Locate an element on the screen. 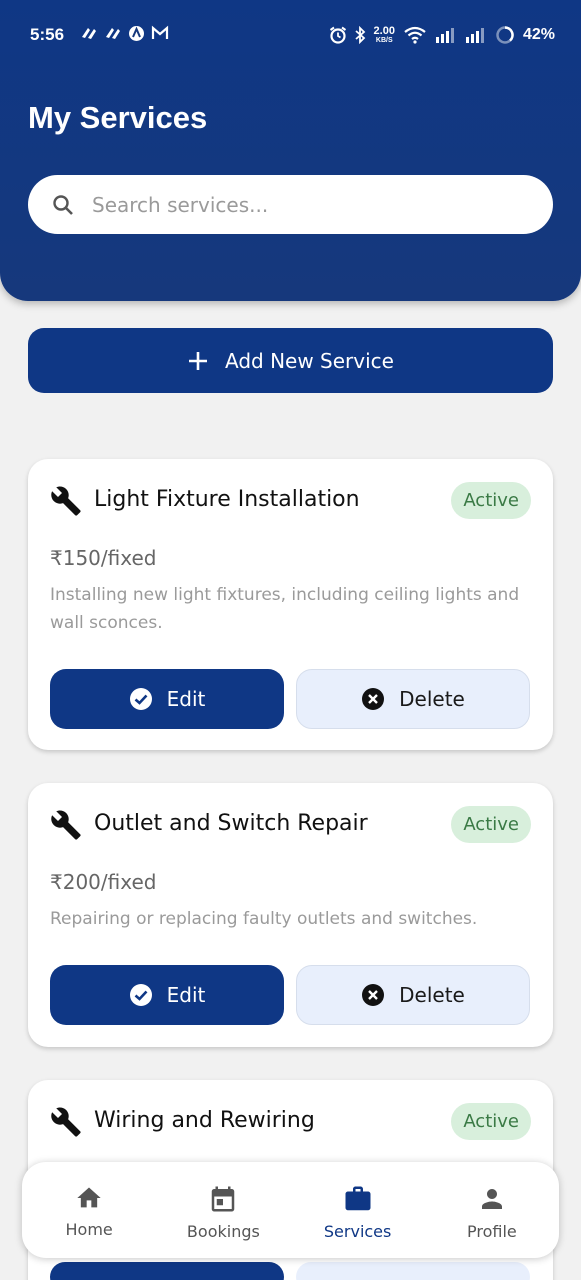  nav-home: Home is located at coordinates (89, 1210).